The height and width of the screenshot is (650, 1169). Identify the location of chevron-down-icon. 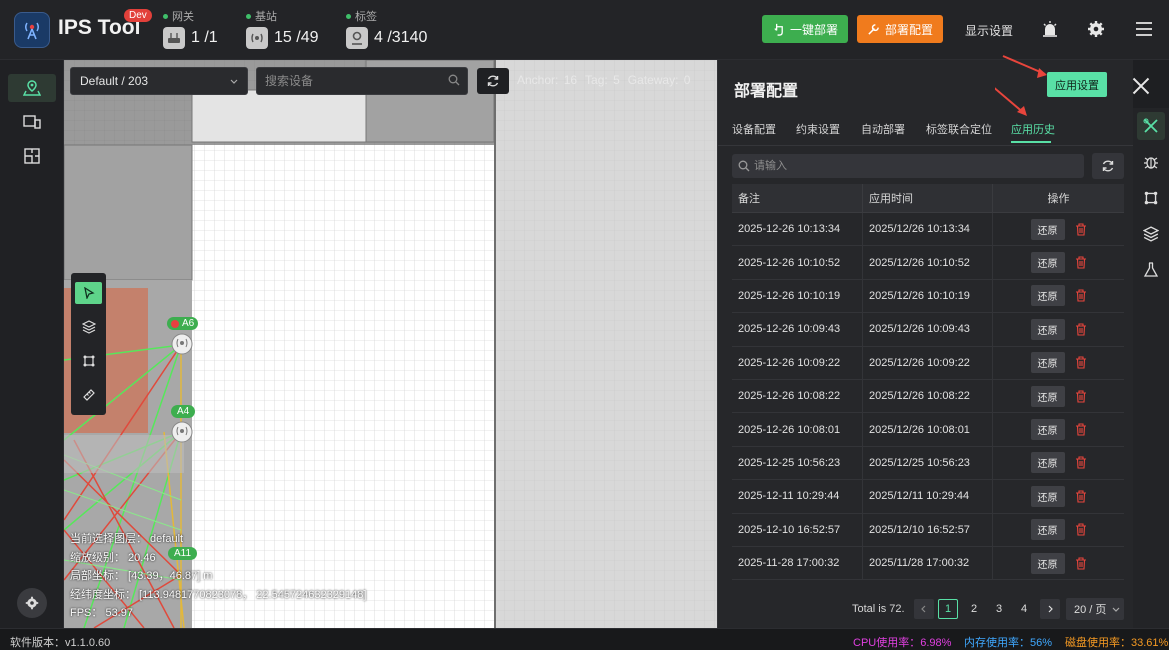
(1116, 609).